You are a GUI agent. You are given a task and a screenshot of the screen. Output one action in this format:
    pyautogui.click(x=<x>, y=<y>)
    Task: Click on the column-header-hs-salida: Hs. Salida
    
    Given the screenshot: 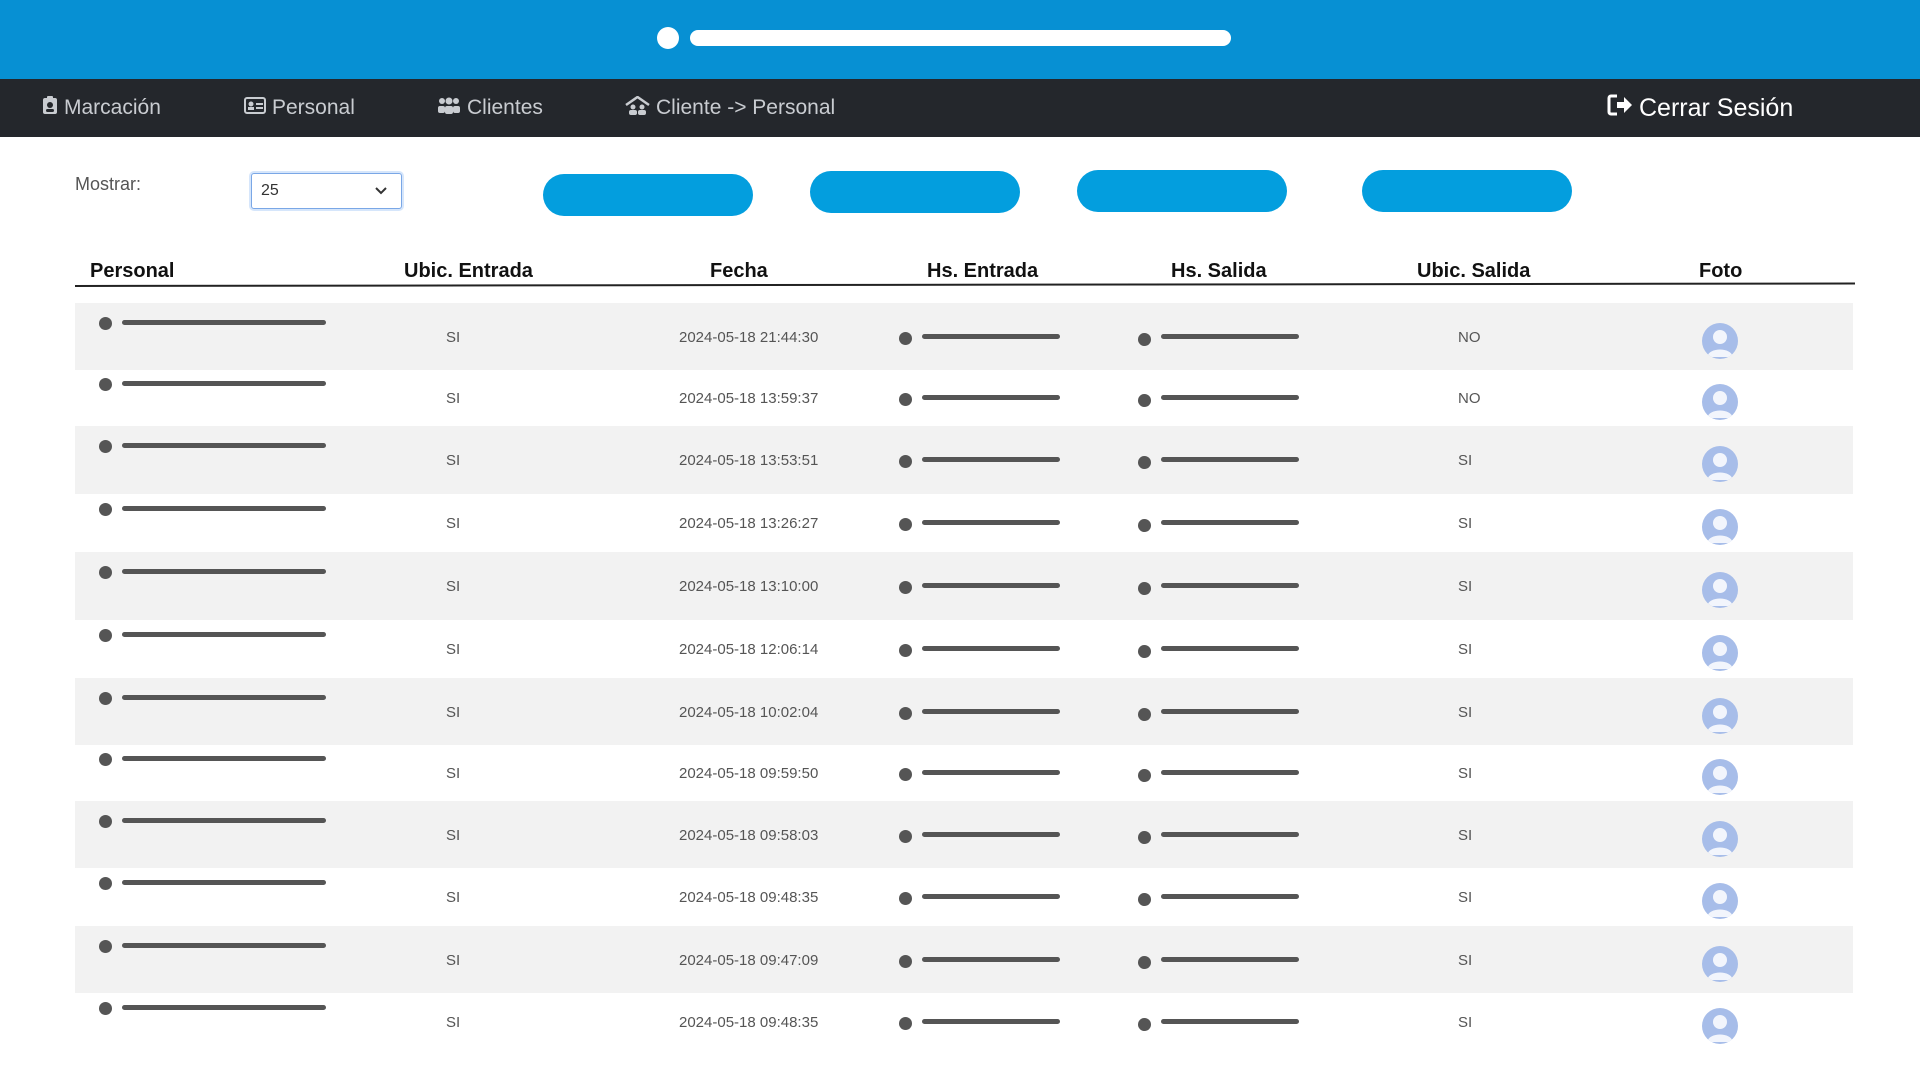 What is the action you would take?
    pyautogui.click(x=1219, y=271)
    